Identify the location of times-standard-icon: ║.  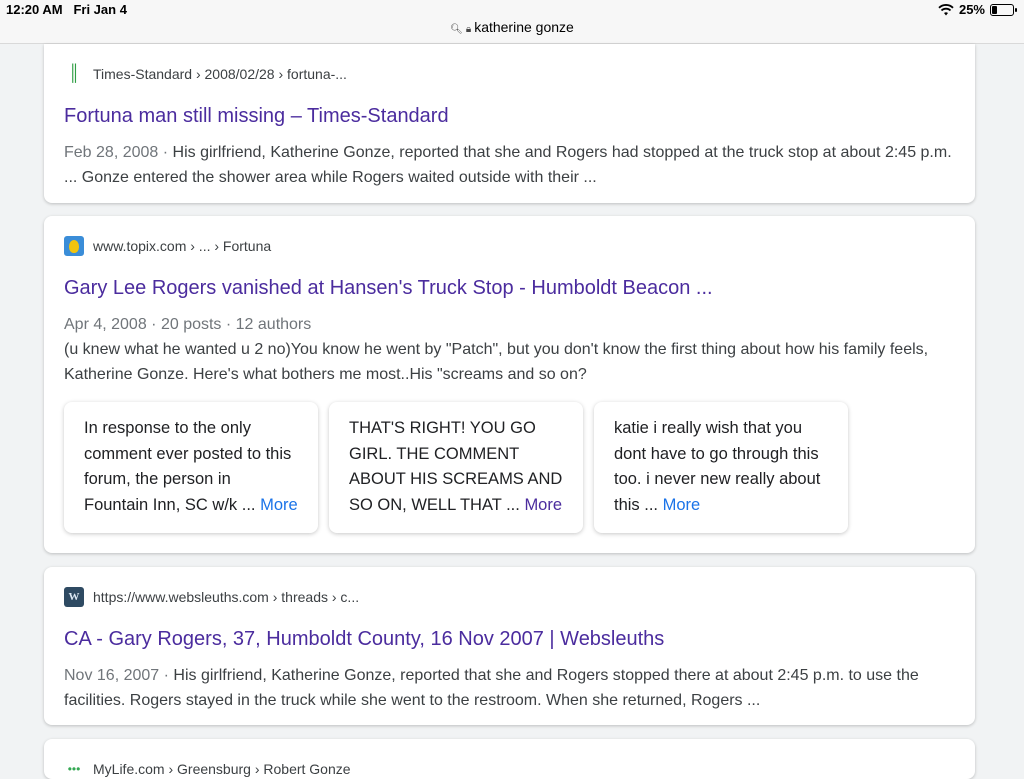
(74, 73).